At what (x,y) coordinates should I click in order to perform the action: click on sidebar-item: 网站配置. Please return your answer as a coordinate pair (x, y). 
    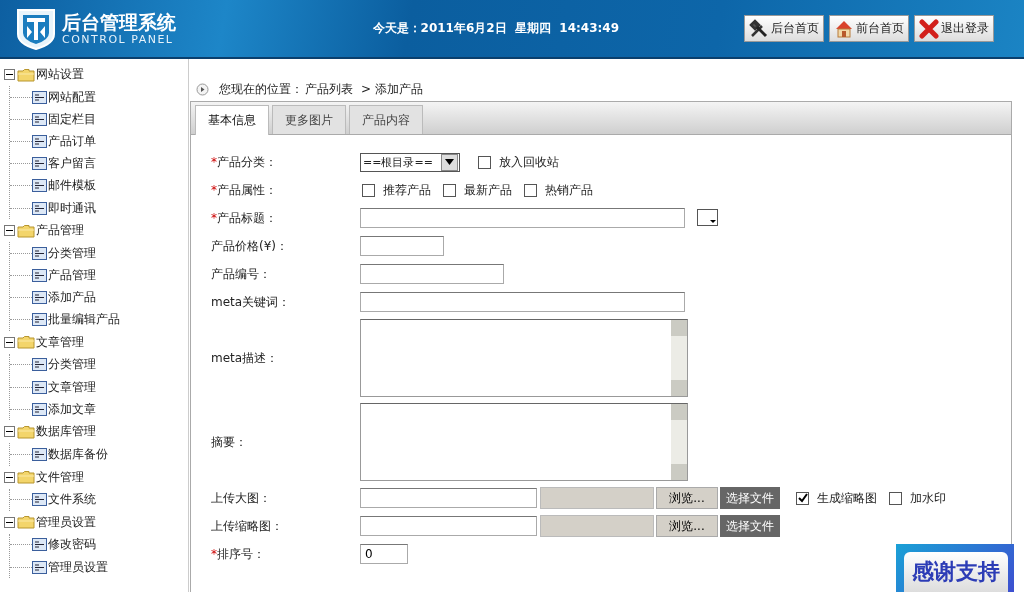
    Looking at the image, I should click on (72, 97).